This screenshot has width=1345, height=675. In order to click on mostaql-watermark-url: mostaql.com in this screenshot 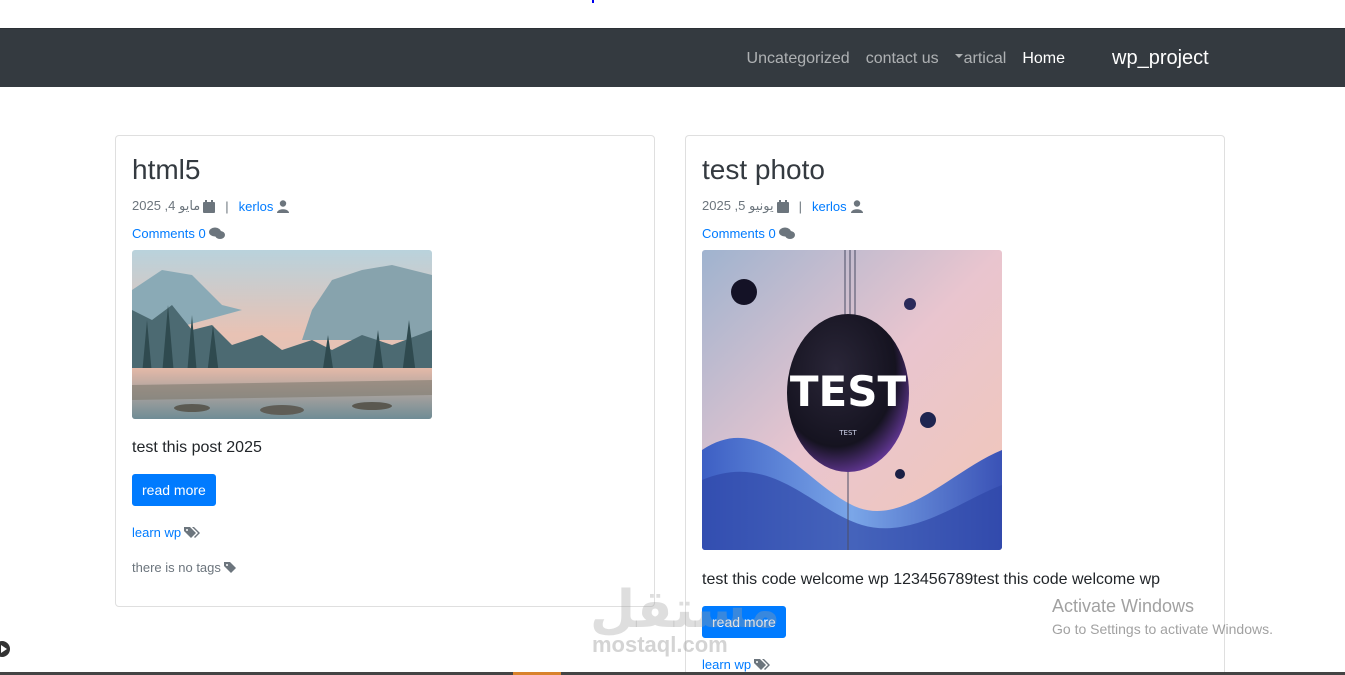, I will do `click(660, 644)`.